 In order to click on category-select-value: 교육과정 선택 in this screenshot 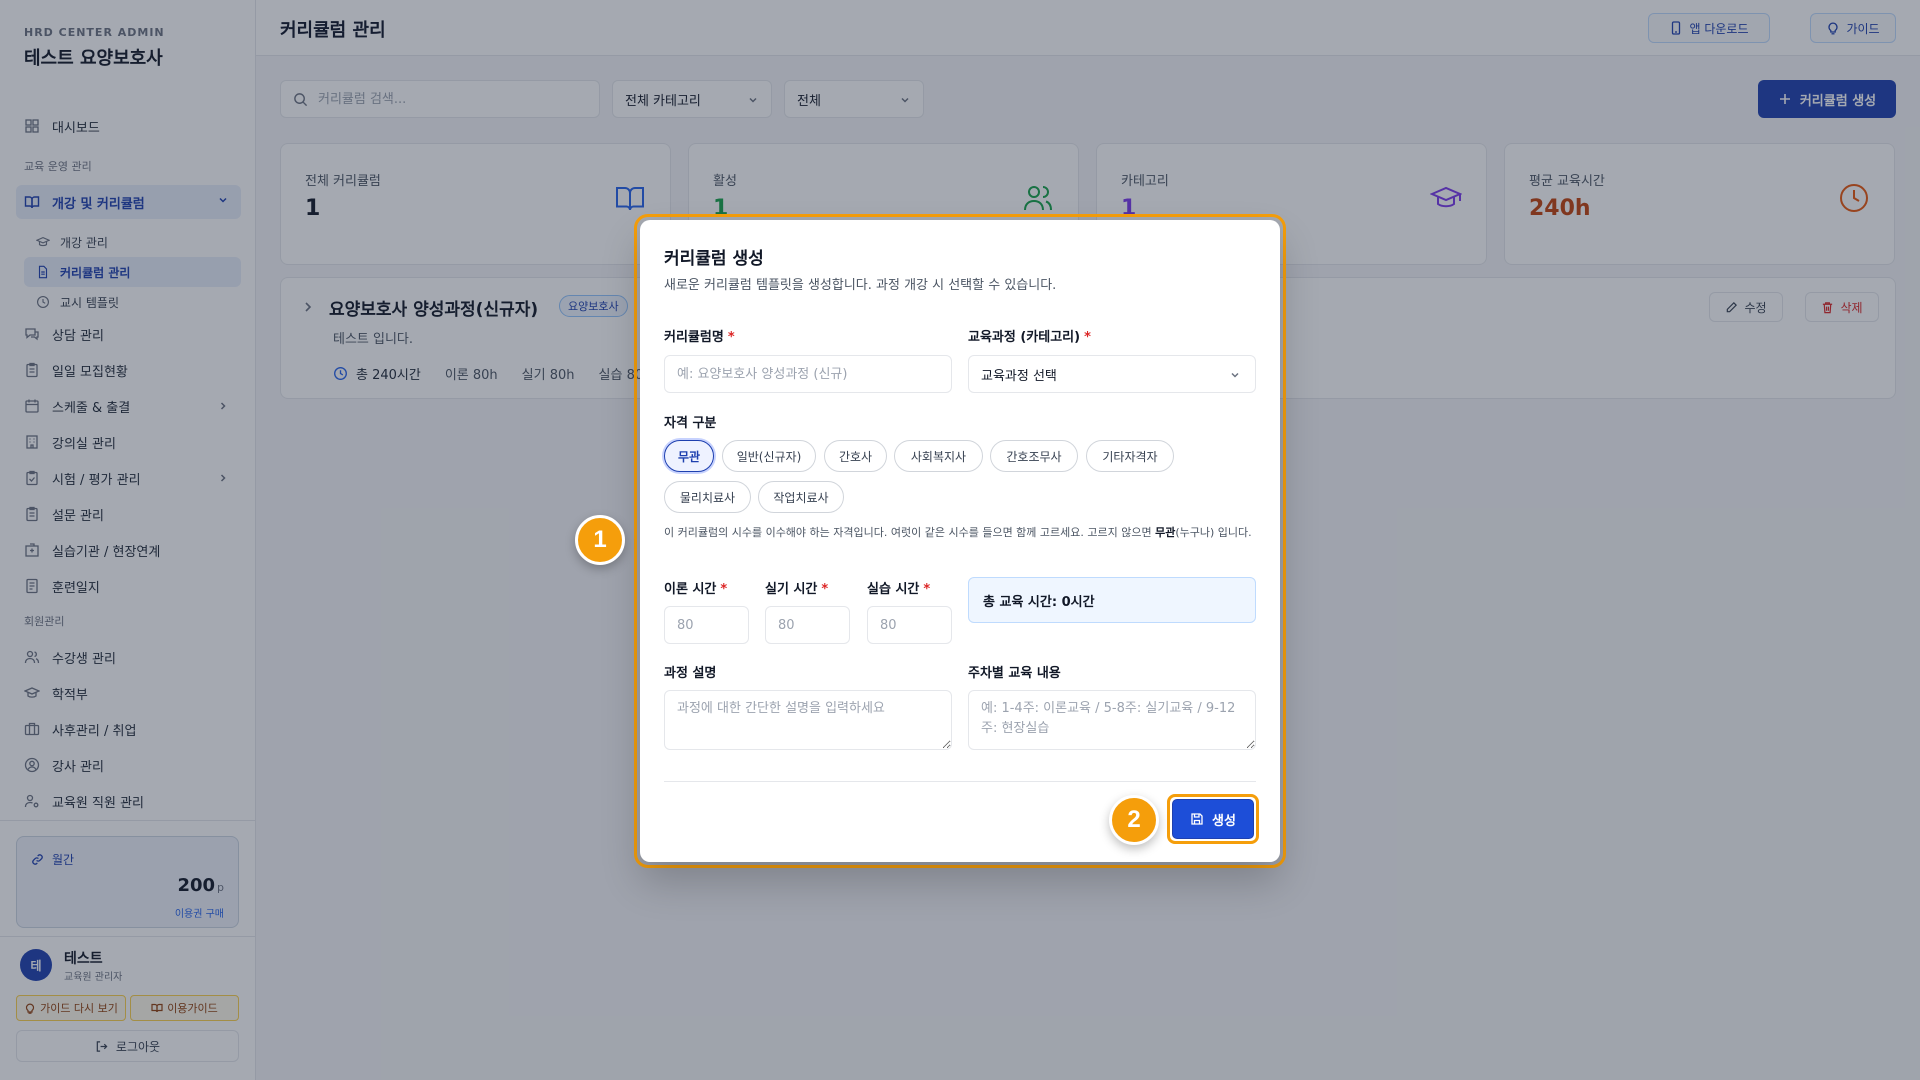, I will do `click(1019, 376)`.